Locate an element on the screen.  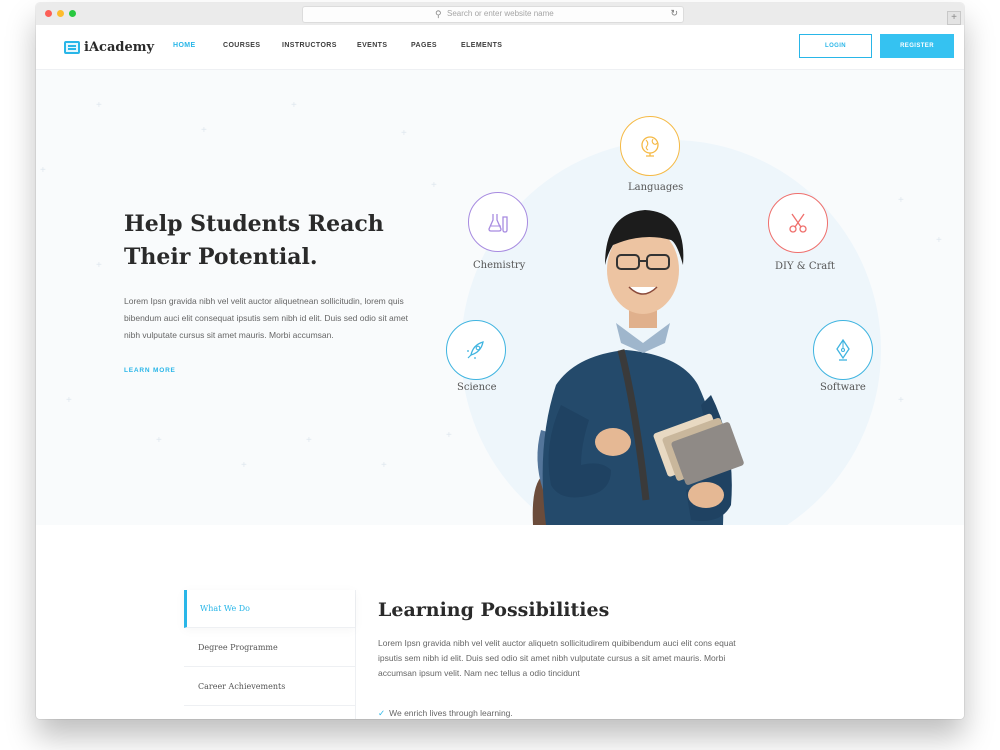
close-window-button is located at coordinates (48, 13).